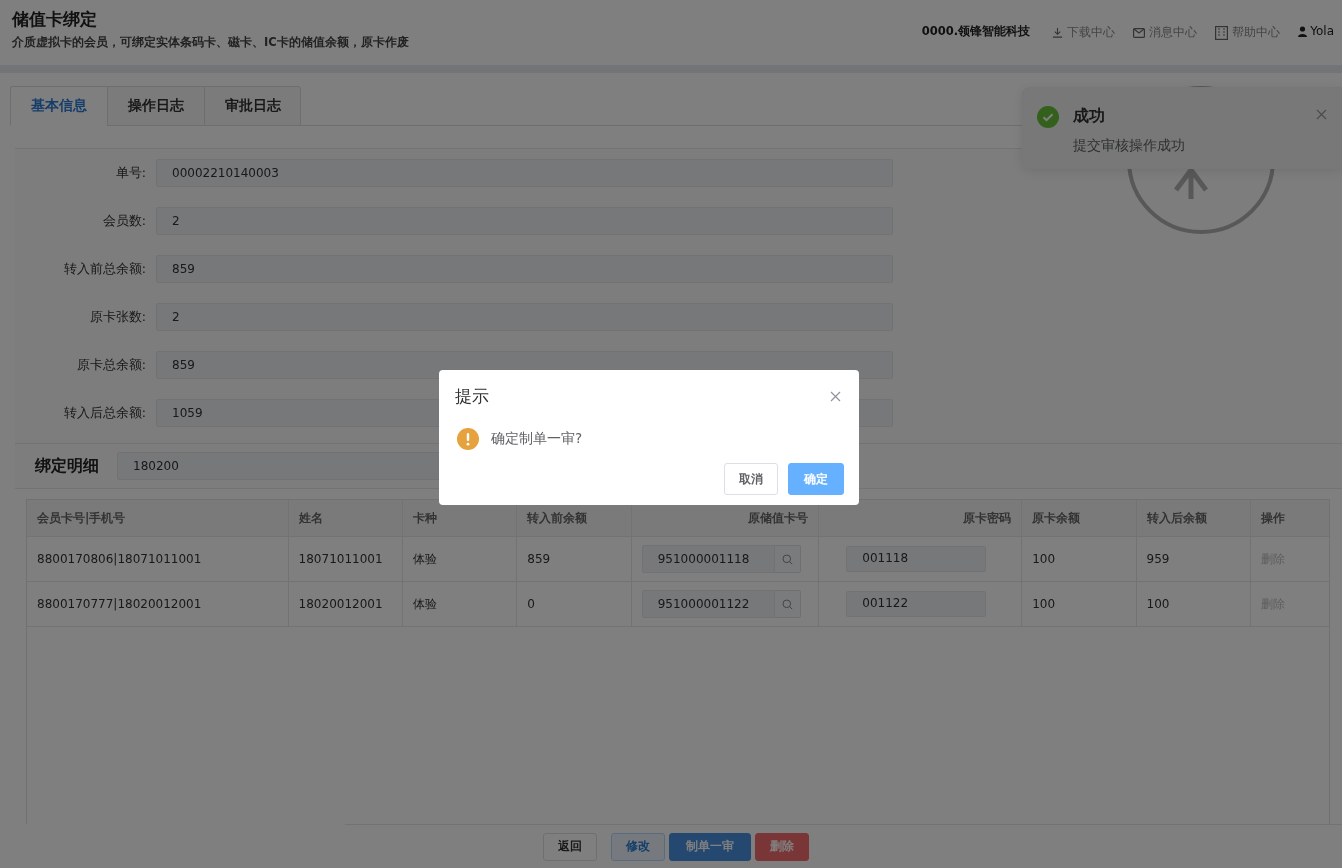 Image resolution: width=1342 pixels, height=868 pixels. What do you see at coordinates (539, 559) in the screenshot?
I see `table-cell: 859` at bounding box center [539, 559].